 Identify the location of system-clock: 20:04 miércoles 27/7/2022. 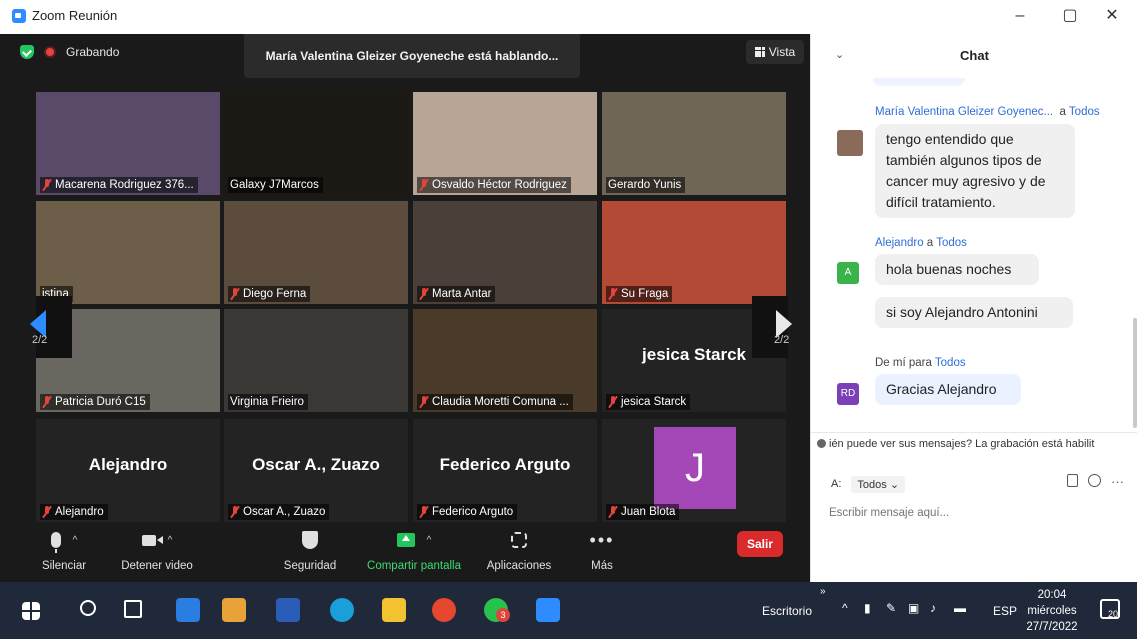
(1052, 611).